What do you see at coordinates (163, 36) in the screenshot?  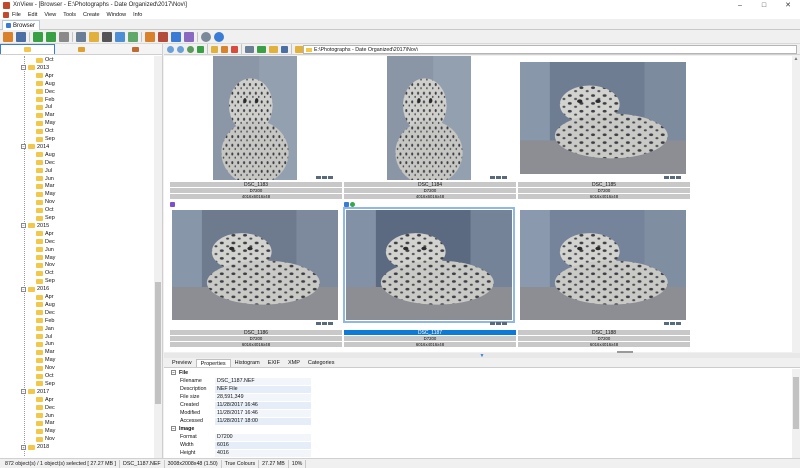 I see `convert-icon` at bounding box center [163, 36].